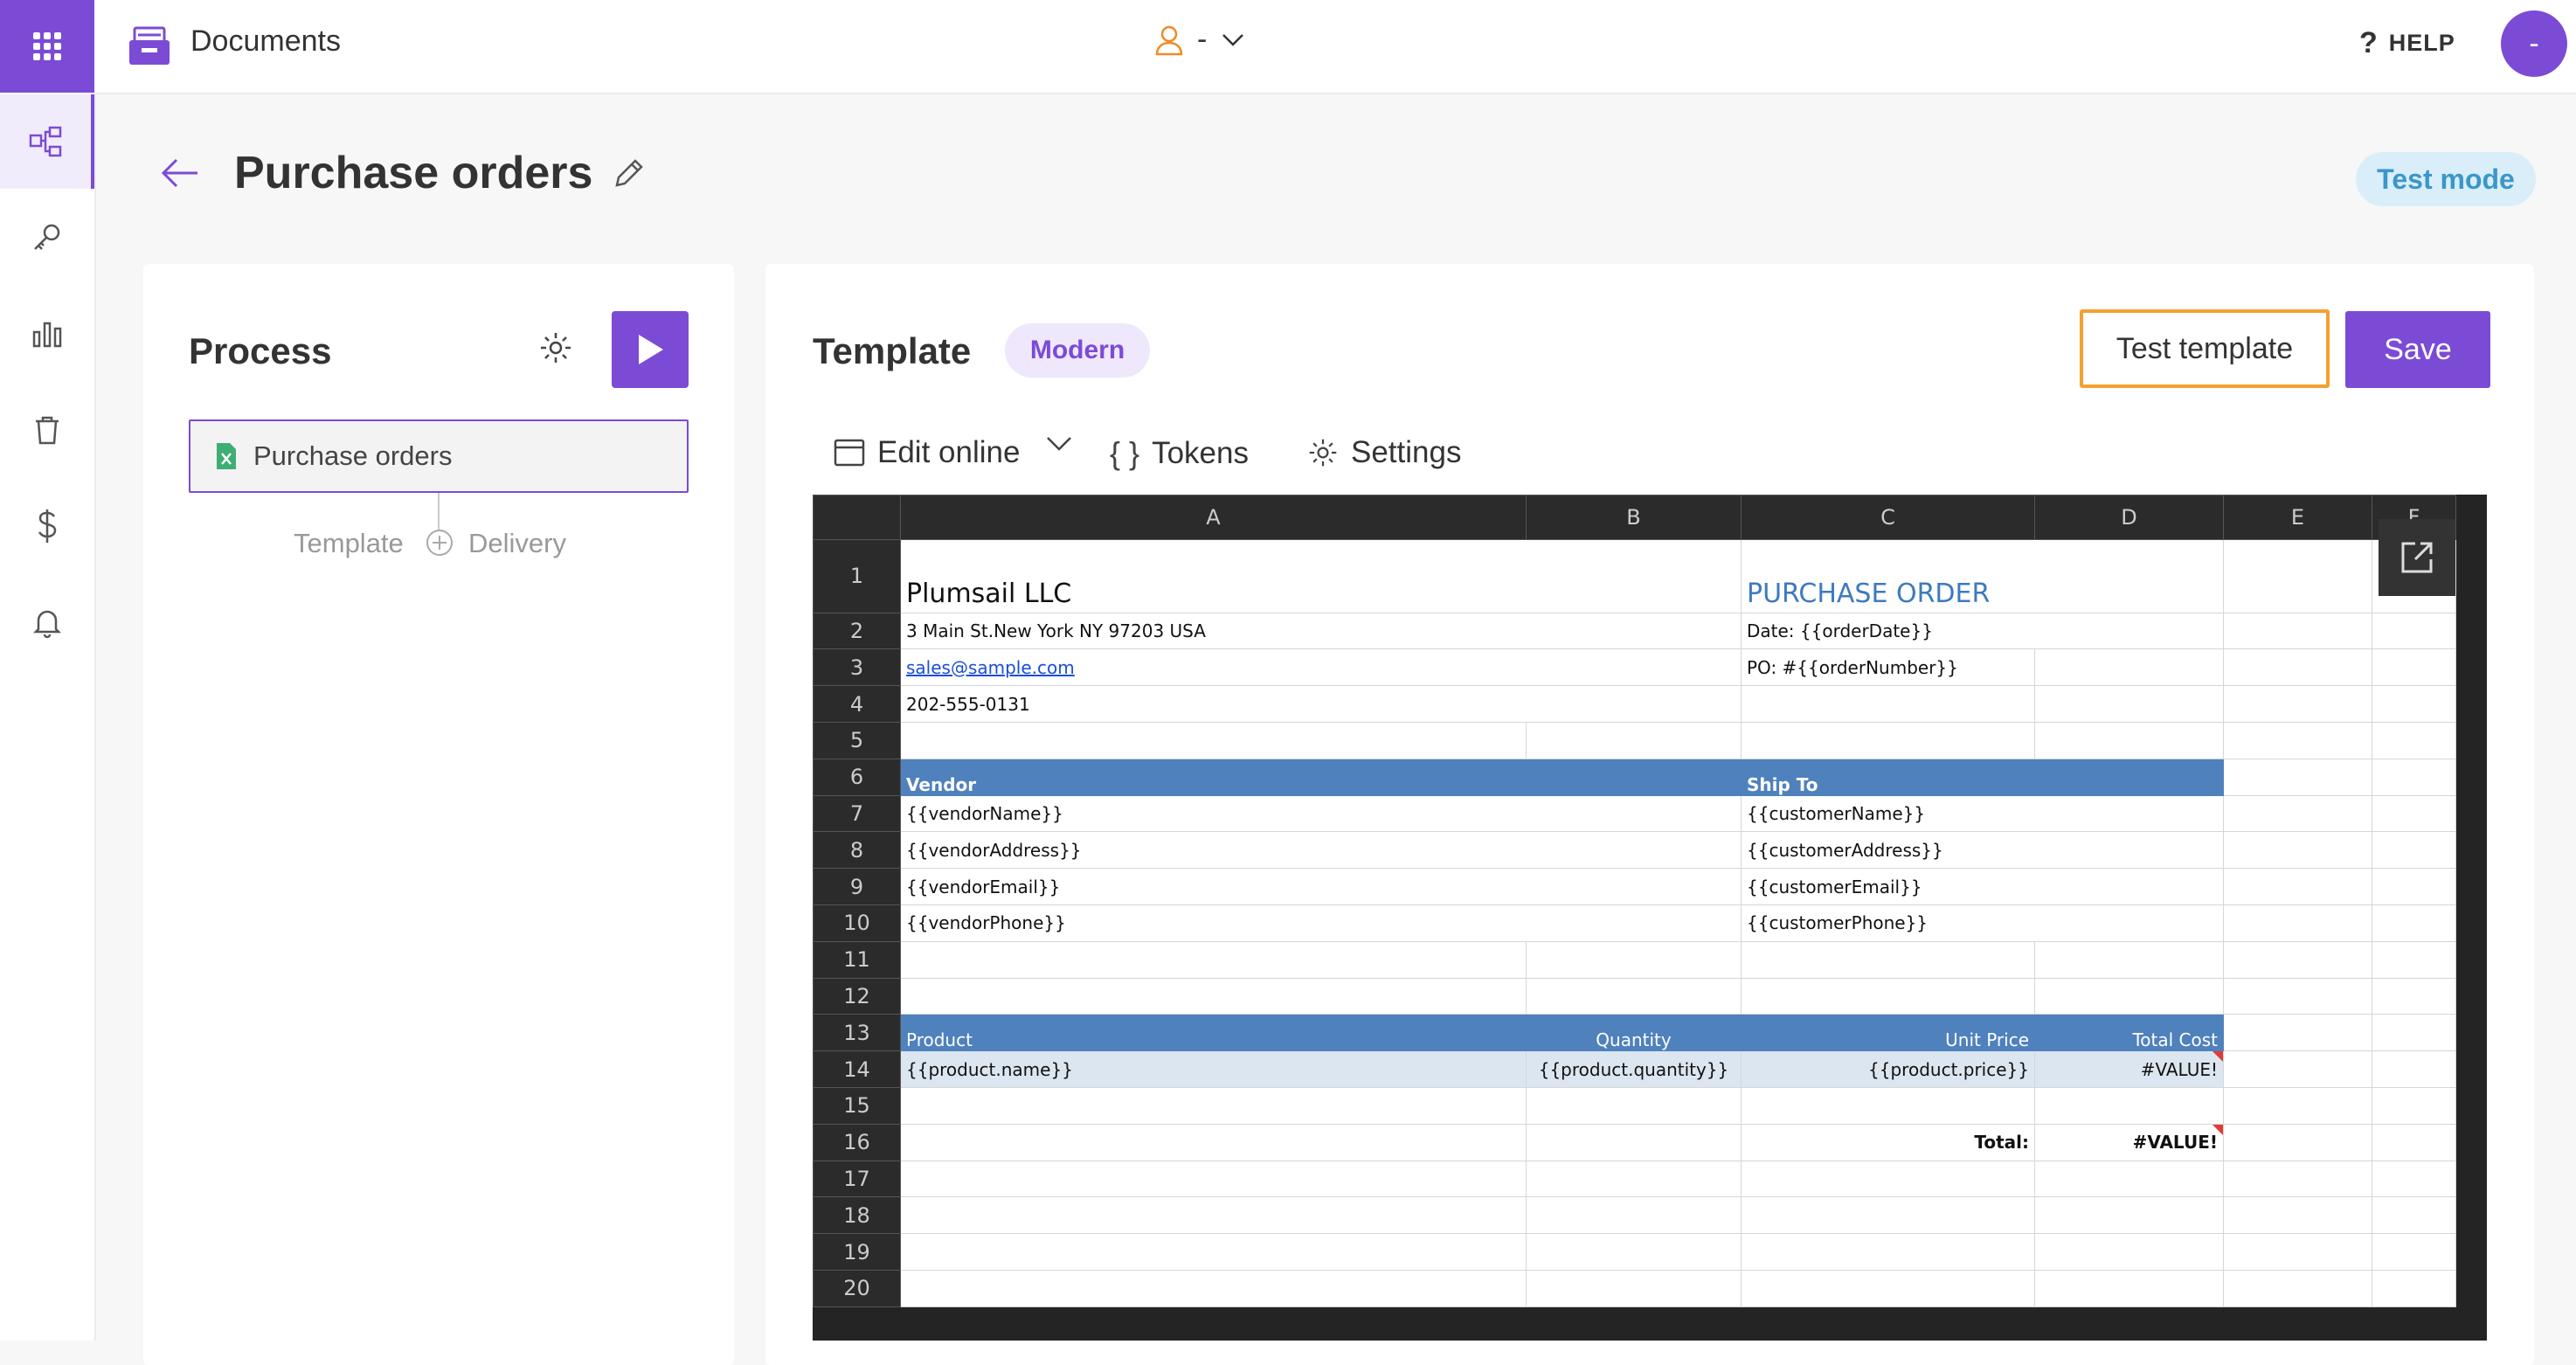 This screenshot has width=2576, height=1365. Describe the element at coordinates (1982, 886) in the screenshot. I see `customer-email-cell: {{customerEmail}}` at that location.